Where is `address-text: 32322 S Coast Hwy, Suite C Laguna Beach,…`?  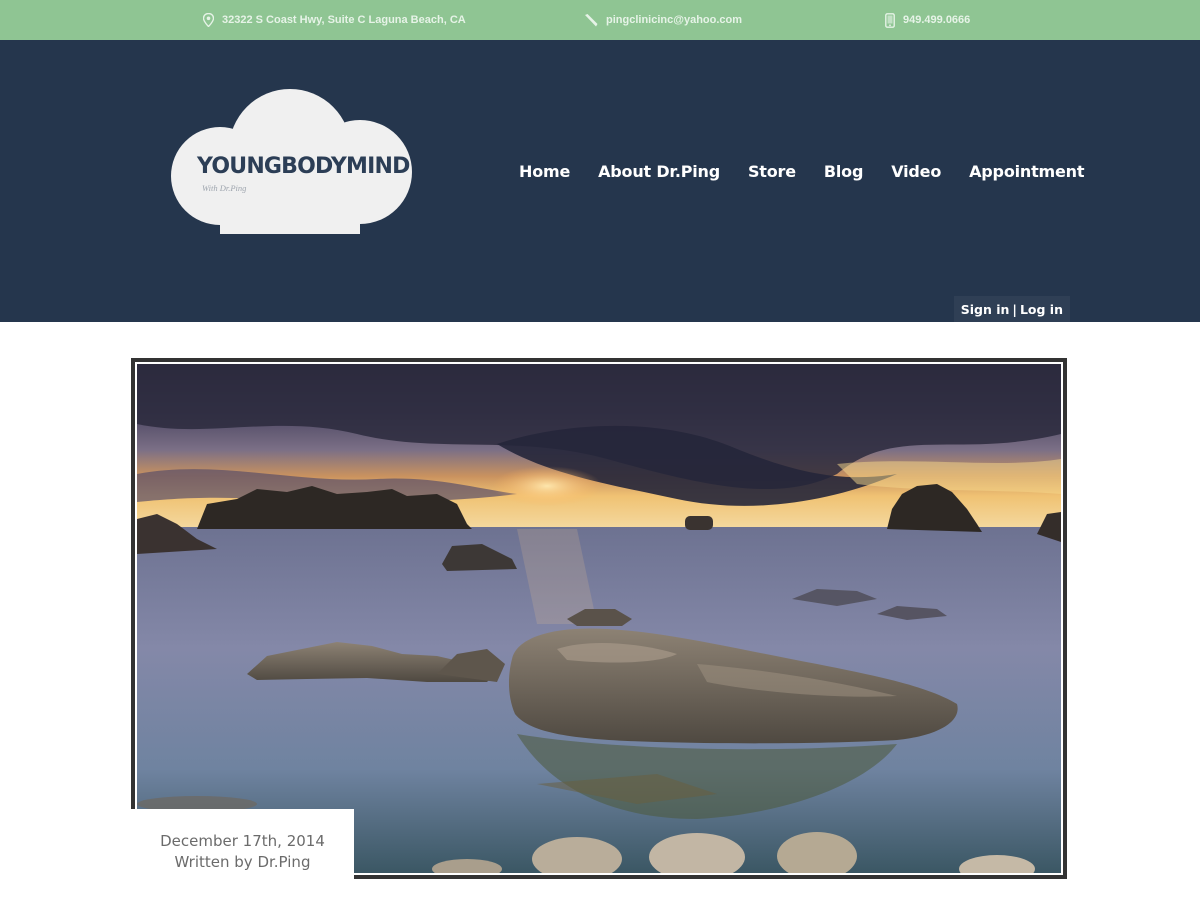 address-text: 32322 S Coast Hwy, Suite C Laguna Beach,… is located at coordinates (344, 20).